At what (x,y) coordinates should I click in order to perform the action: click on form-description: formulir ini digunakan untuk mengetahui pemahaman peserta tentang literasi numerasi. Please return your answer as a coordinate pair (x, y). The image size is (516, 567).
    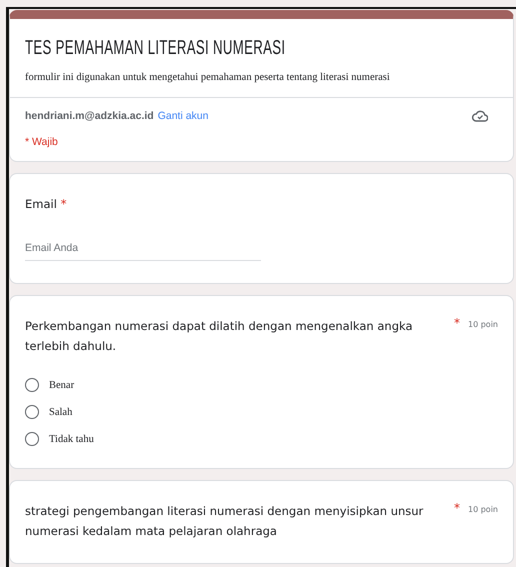
    Looking at the image, I should click on (207, 78).